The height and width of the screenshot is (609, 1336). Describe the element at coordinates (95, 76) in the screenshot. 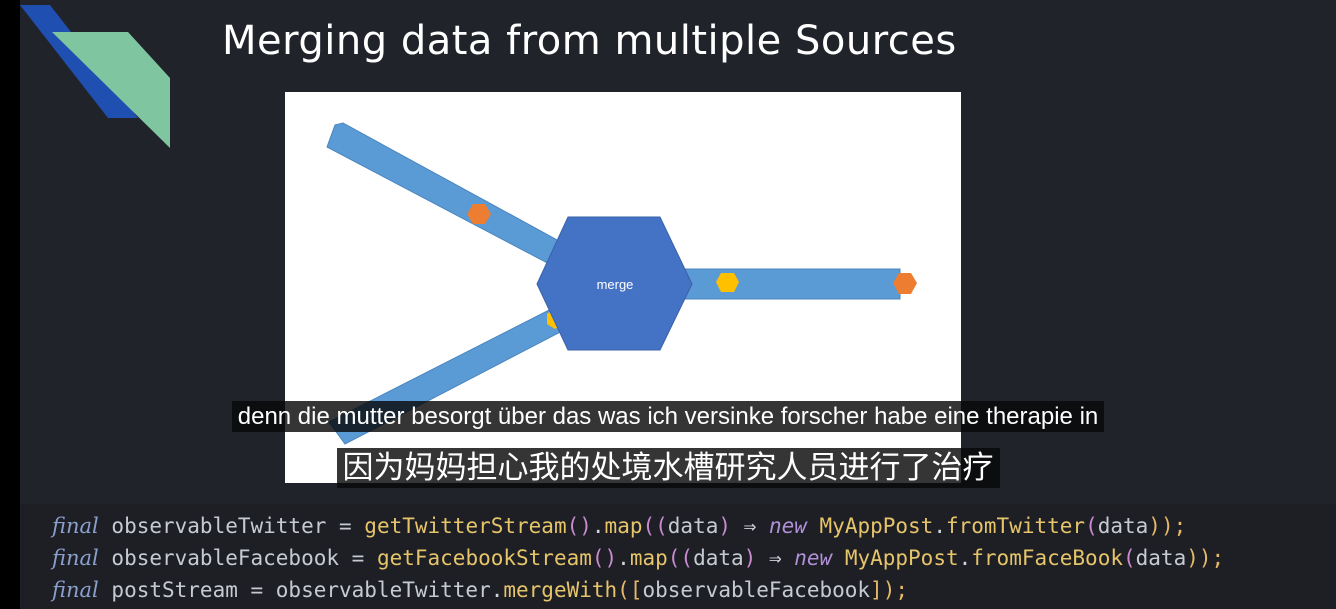

I see `slide-logo` at that location.